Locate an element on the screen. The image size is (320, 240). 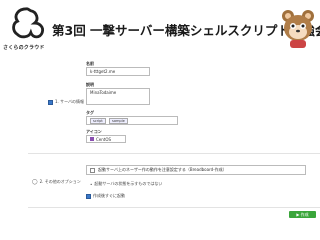
section1-text: 1. サーバの情報 is located at coordinates (70, 101).